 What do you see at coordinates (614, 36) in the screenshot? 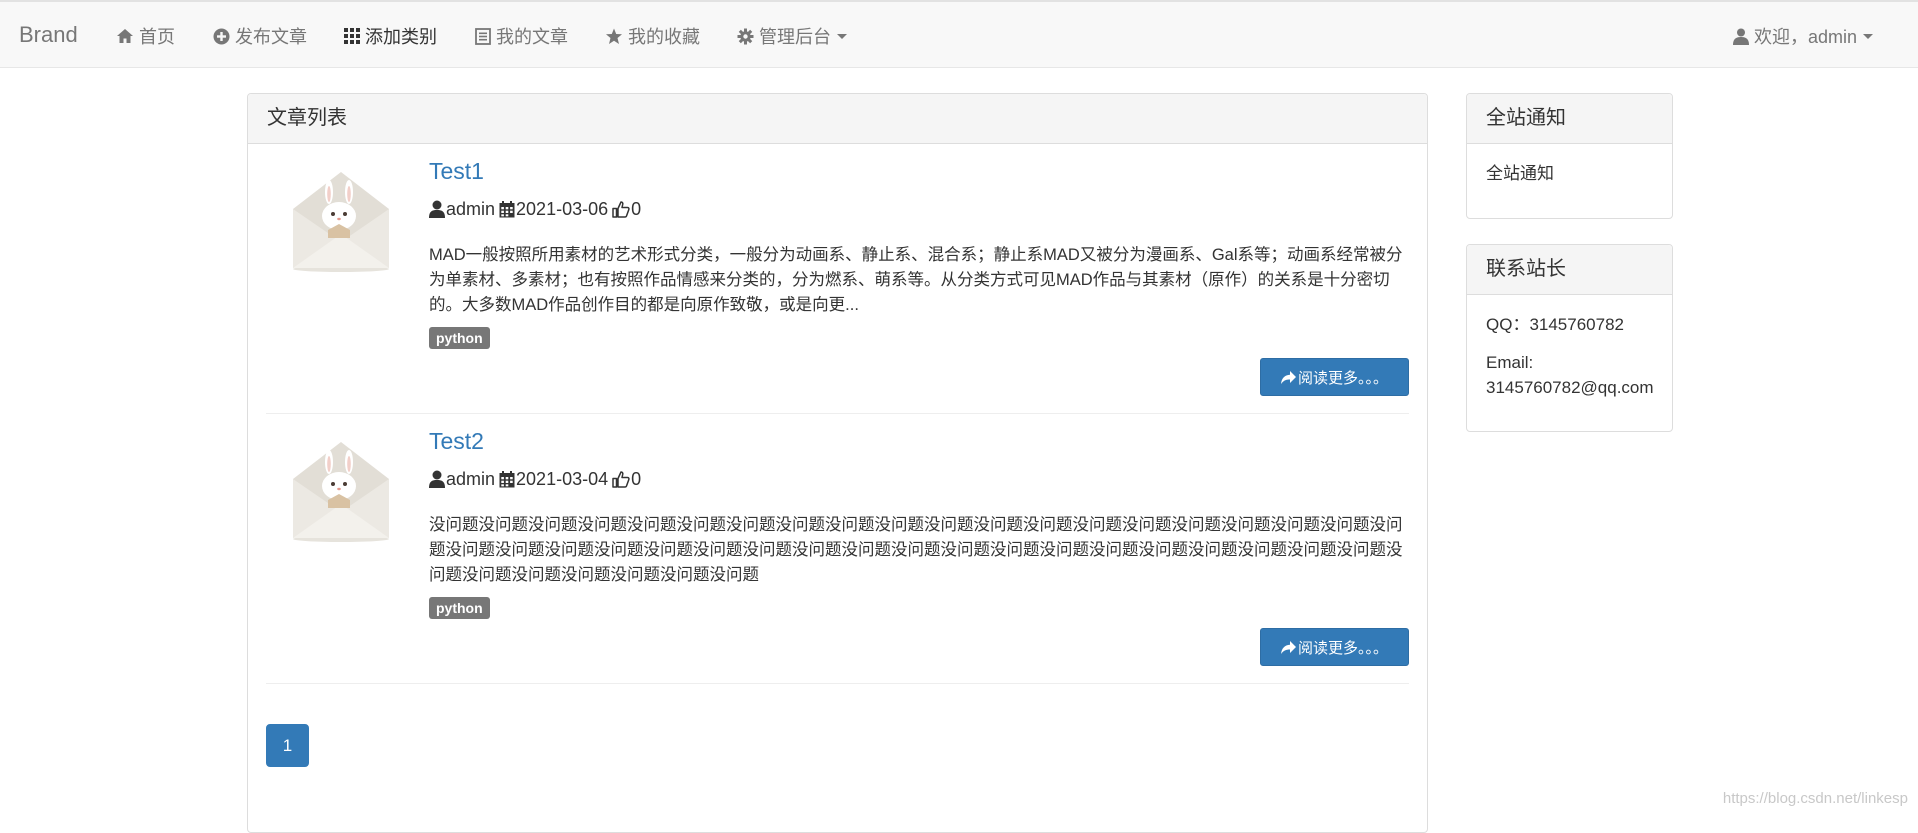
I see `star-icon` at bounding box center [614, 36].